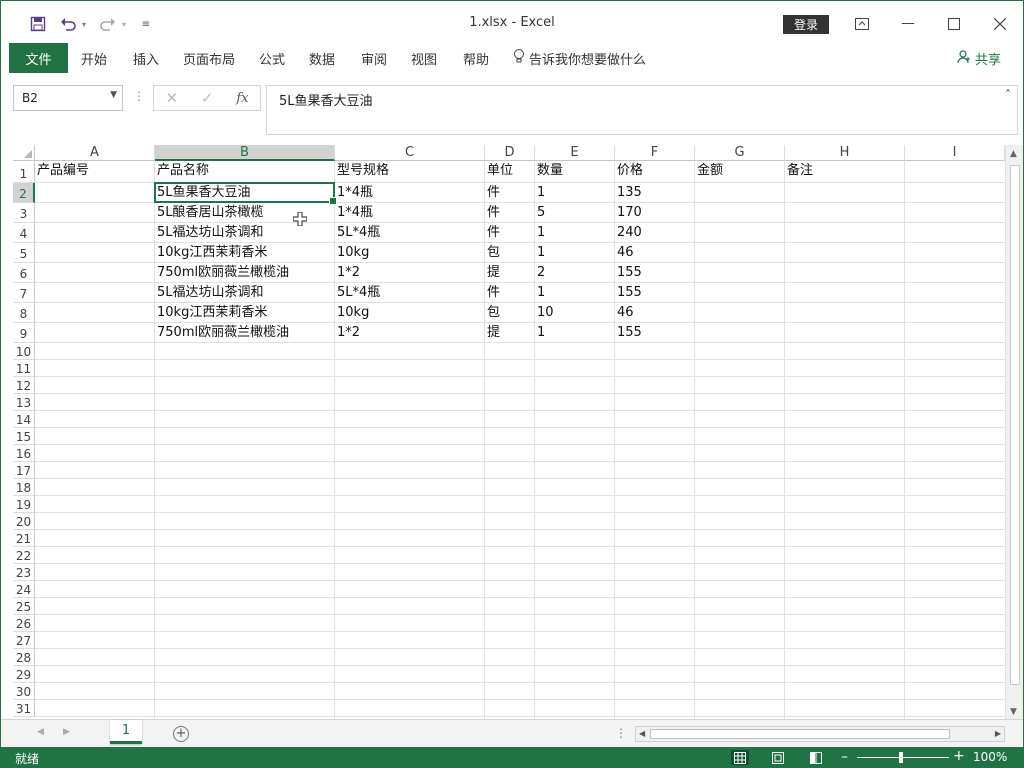  Describe the element at coordinates (211, 313) in the screenshot. I see `cell-b8: 10kg江西茉莉香米` at that location.